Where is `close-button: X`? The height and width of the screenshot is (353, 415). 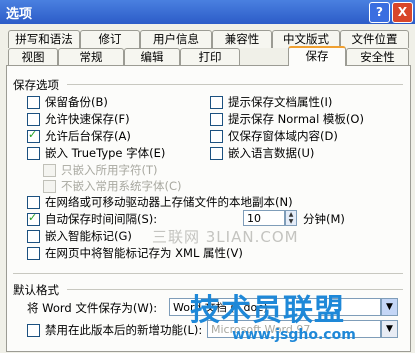 close-button: X is located at coordinates (402, 12).